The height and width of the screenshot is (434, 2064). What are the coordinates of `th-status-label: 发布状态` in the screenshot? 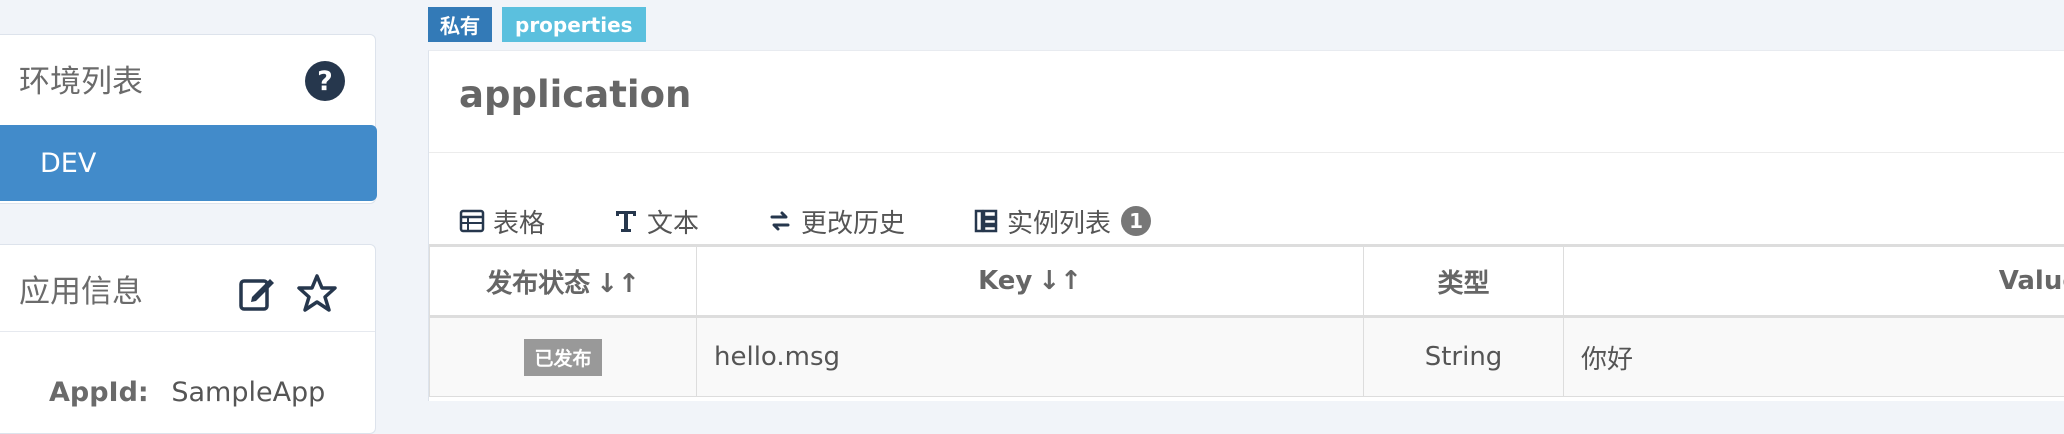 It's located at (538, 284).